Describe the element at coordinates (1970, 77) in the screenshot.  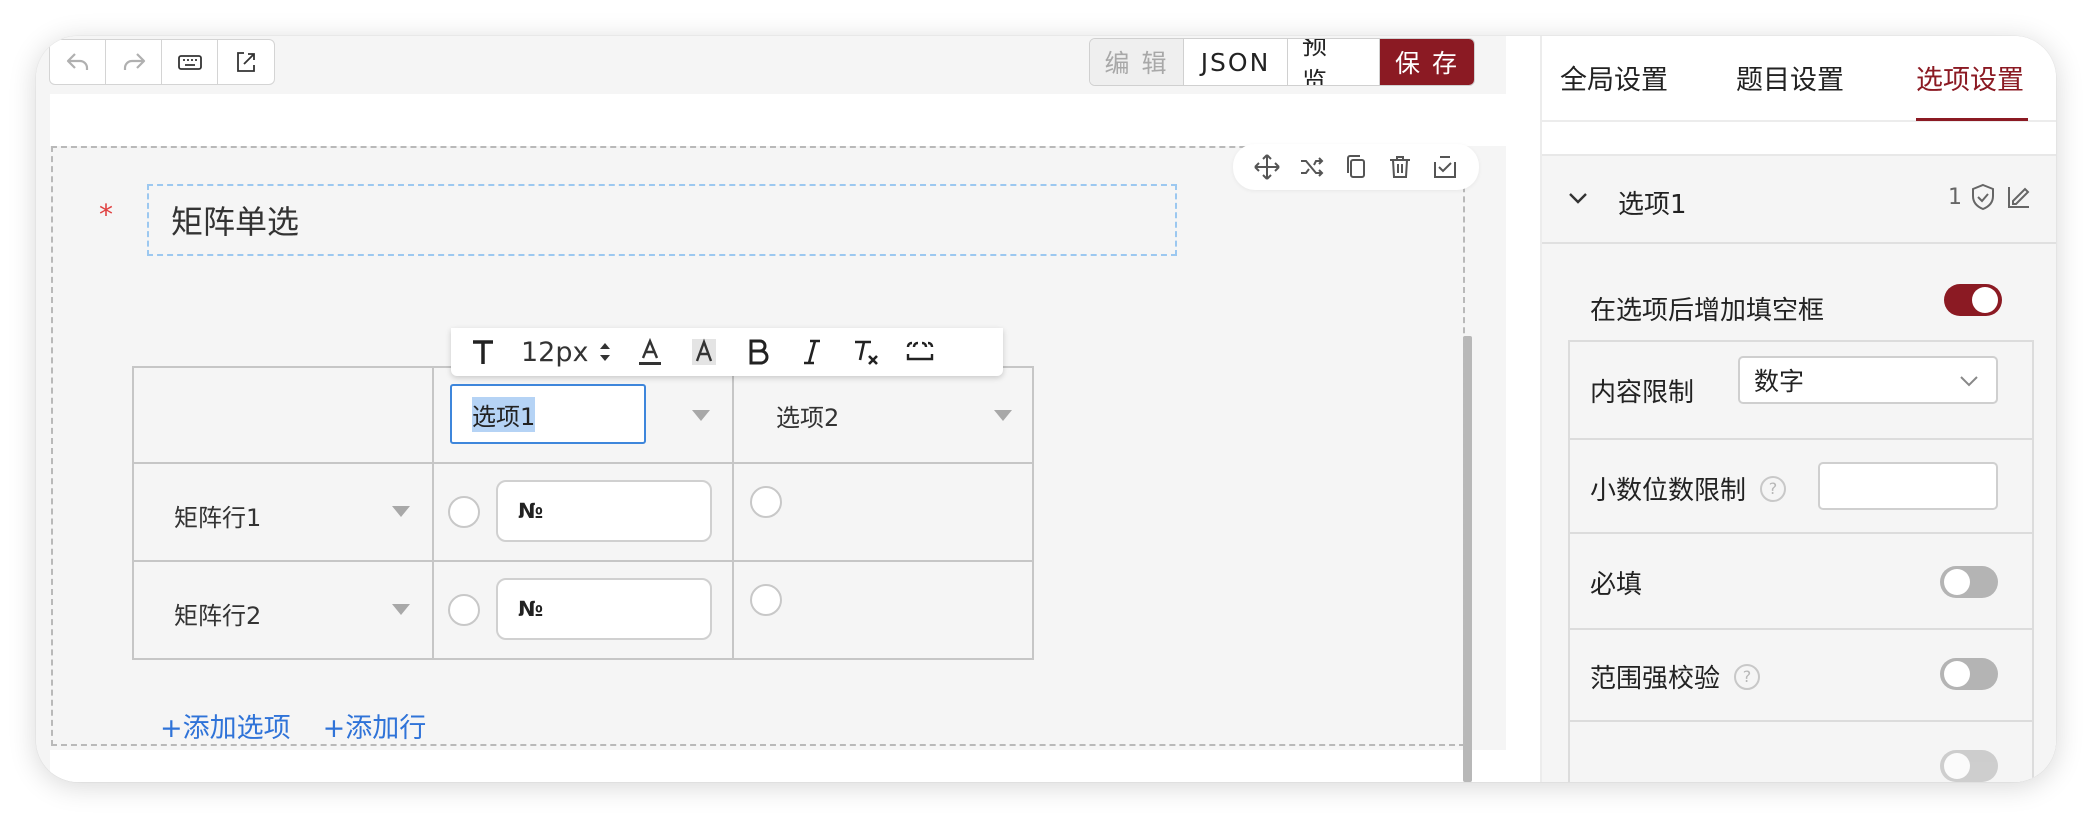
I see `tab-option-settings: 选项设置` at that location.